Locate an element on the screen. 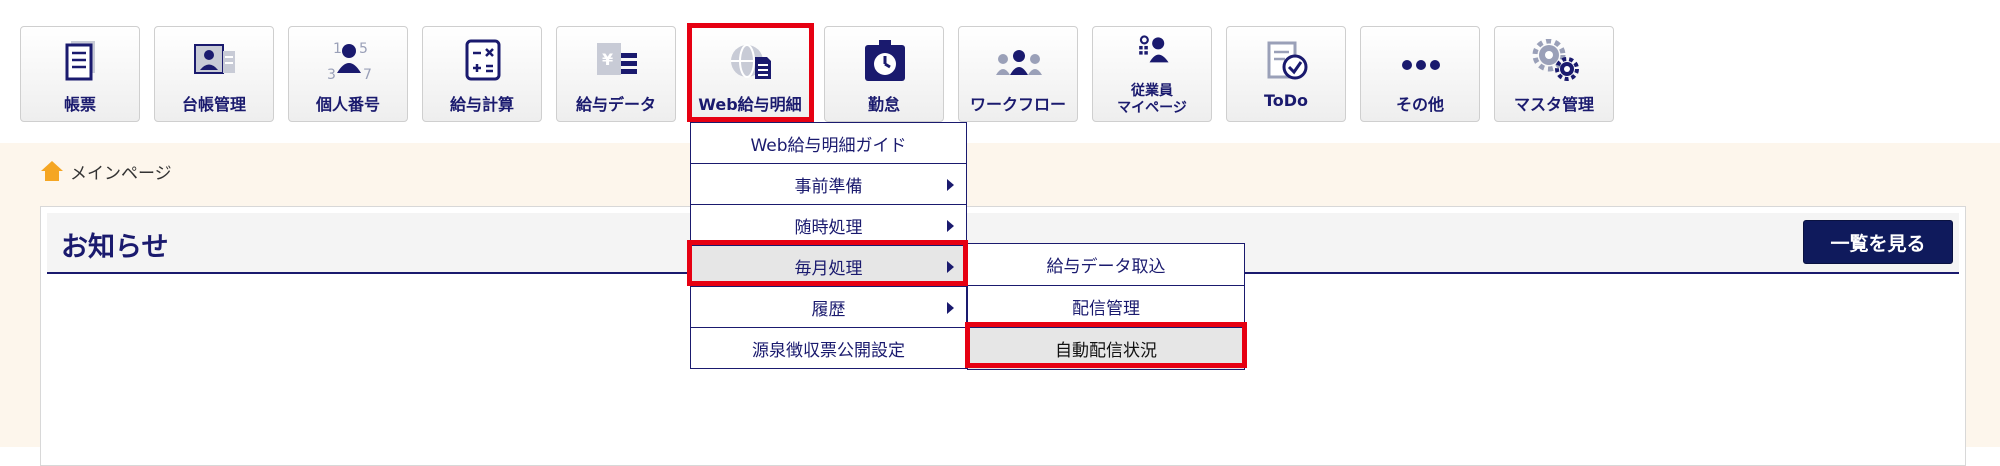 Image resolution: width=2000 pixels, height=466 pixels. notice-title: お知らせ is located at coordinates (115, 247).